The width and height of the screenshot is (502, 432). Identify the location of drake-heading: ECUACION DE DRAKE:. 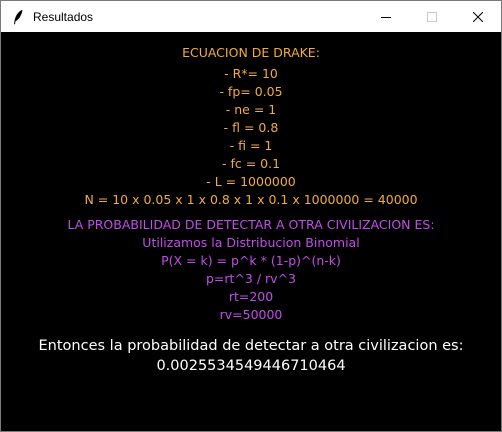
(251, 52).